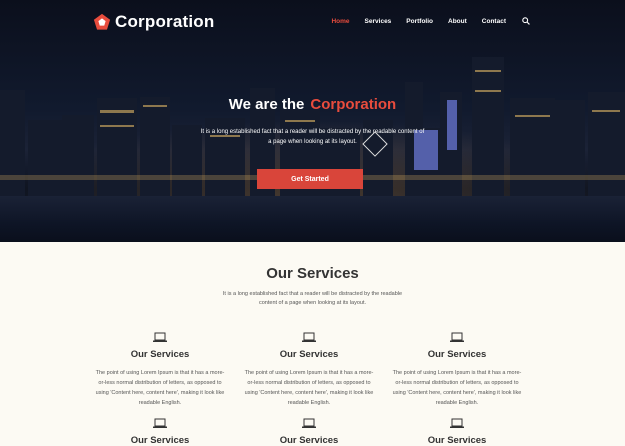 The height and width of the screenshot is (446, 625). What do you see at coordinates (353, 104) in the screenshot?
I see `hero-title-accent: Corporation` at bounding box center [353, 104].